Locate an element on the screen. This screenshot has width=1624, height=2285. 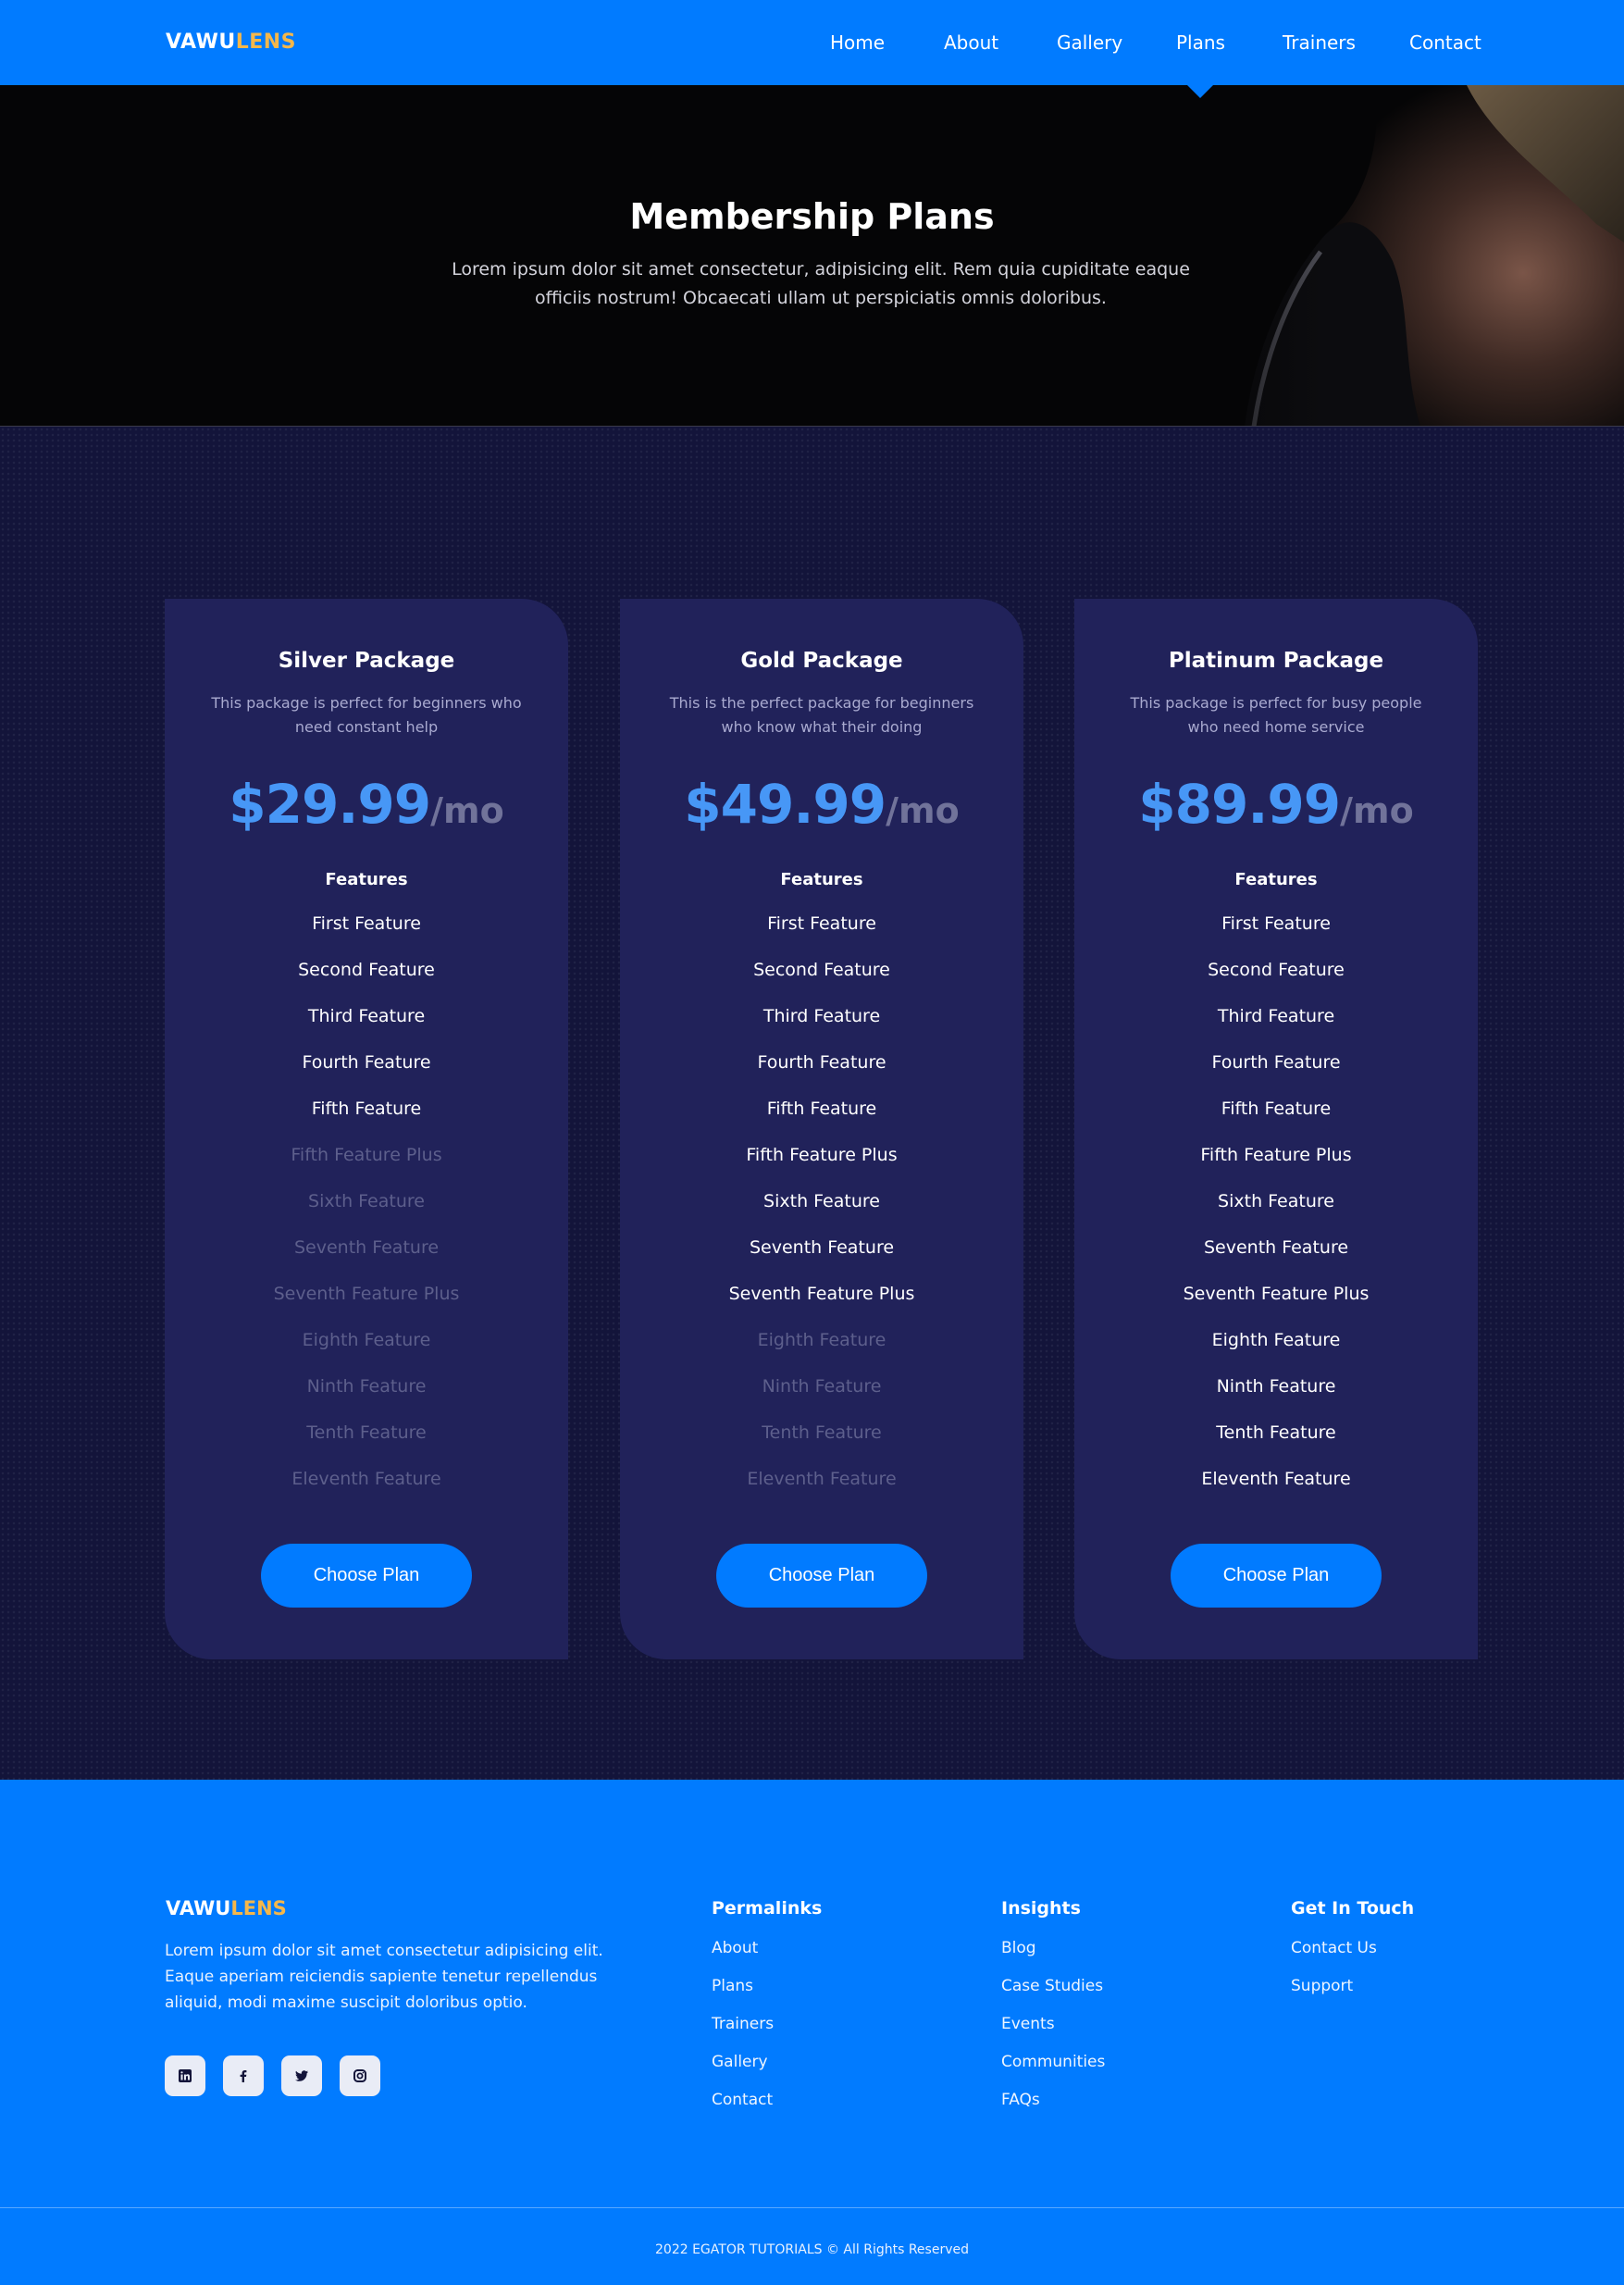
feature-item-disabled: Sixth Feature is located at coordinates (366, 1201).